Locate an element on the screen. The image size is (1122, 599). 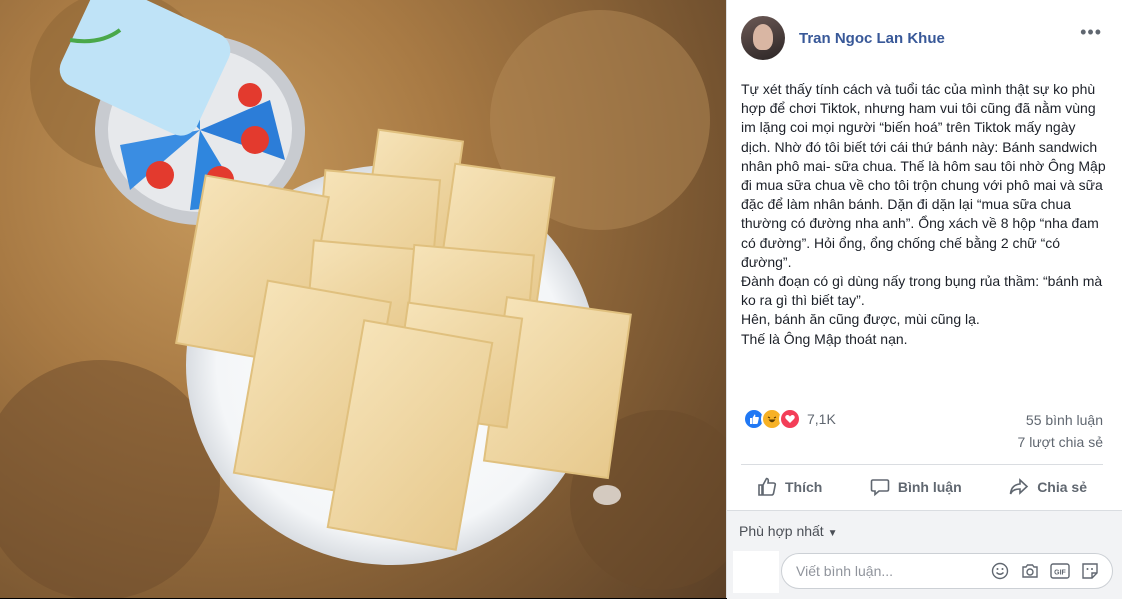
reactions-summary: 7,1K is located at coordinates (789, 419).